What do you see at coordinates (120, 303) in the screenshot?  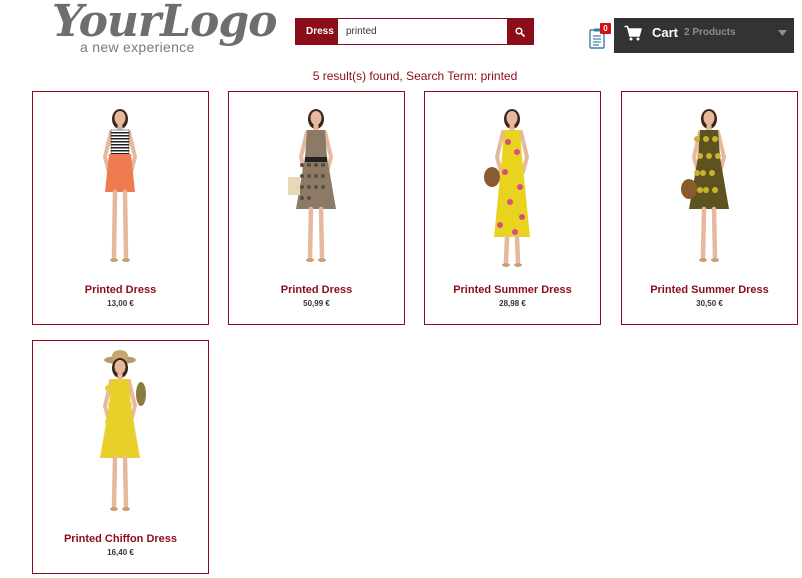 I see `product-price: 13,00 €` at bounding box center [120, 303].